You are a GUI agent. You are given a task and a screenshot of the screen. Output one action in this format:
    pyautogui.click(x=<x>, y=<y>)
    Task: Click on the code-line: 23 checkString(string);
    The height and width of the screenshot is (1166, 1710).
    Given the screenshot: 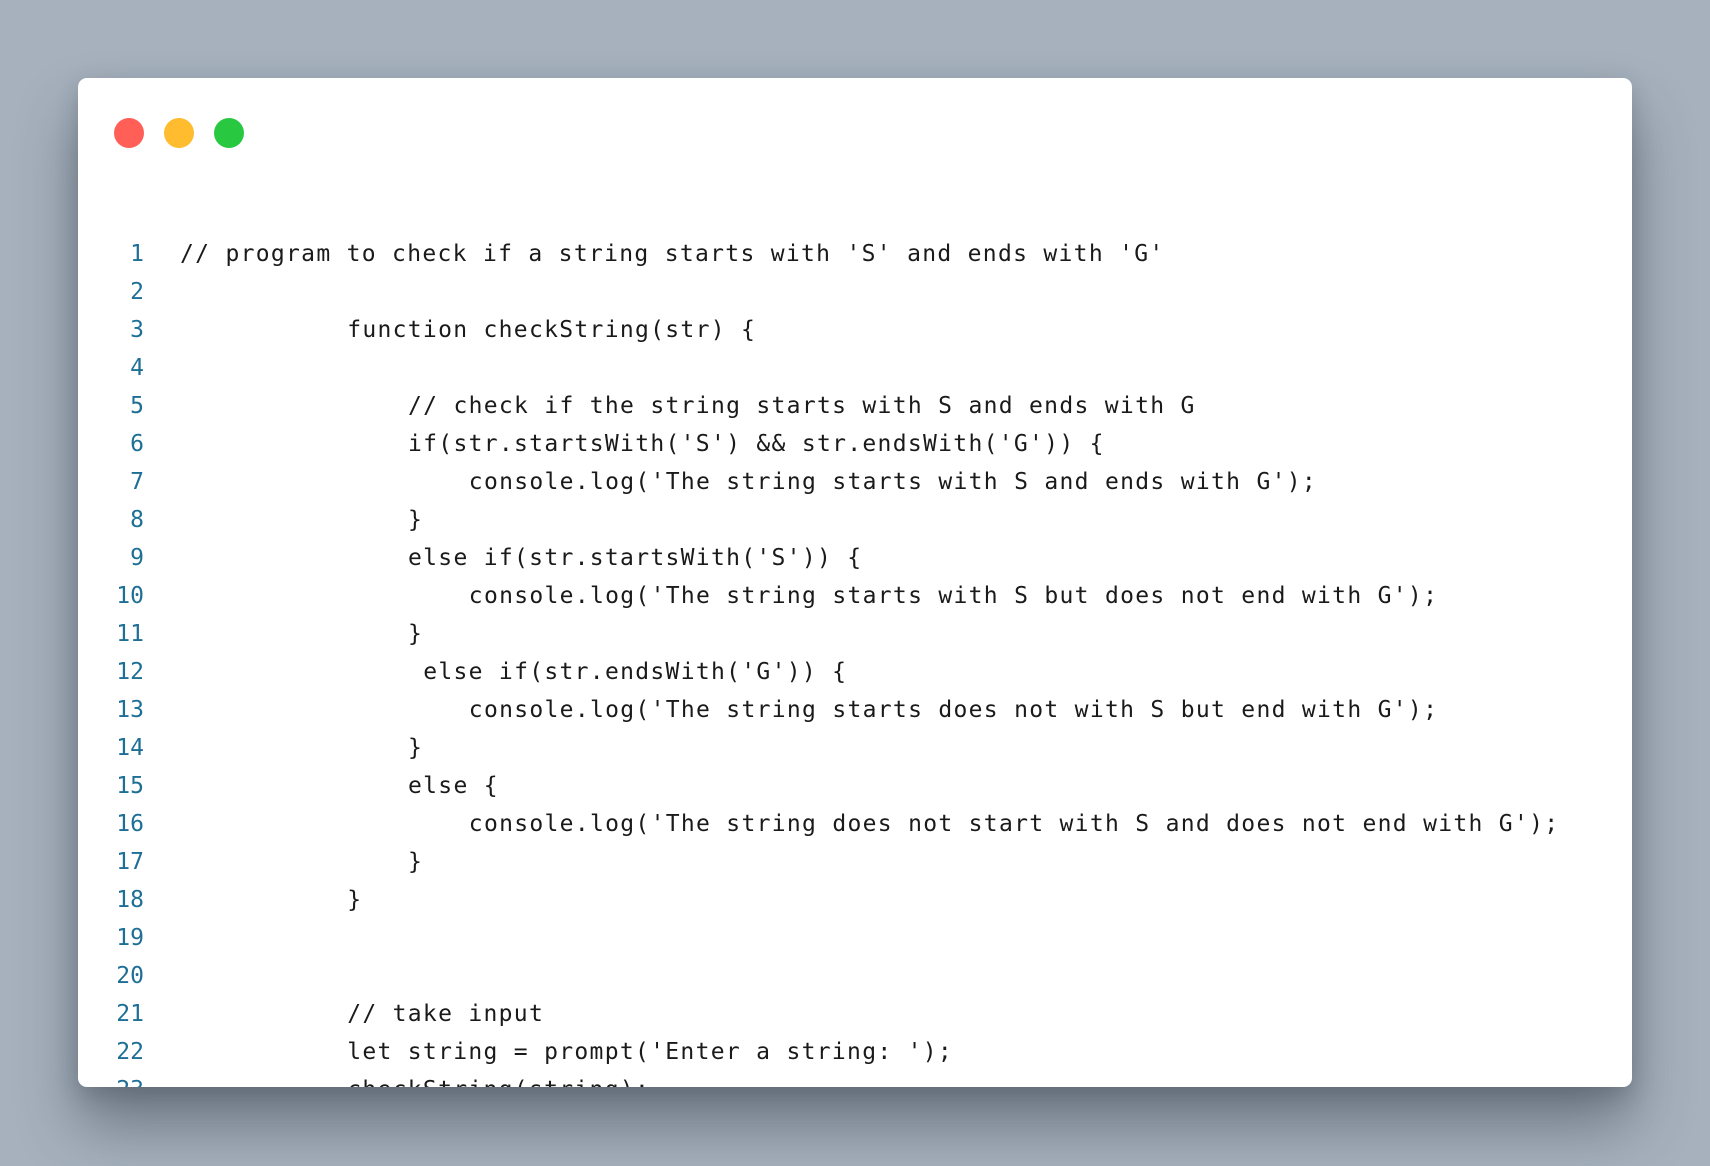 What is the action you would take?
    pyautogui.click(x=855, y=1080)
    